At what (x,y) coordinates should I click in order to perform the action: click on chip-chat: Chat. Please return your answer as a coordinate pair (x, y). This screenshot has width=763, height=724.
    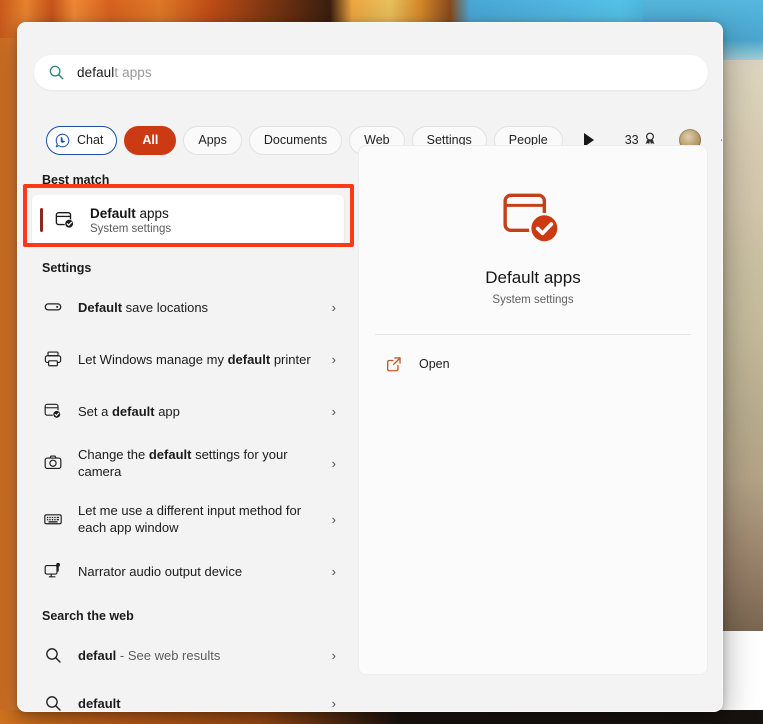
    Looking at the image, I should click on (82, 140).